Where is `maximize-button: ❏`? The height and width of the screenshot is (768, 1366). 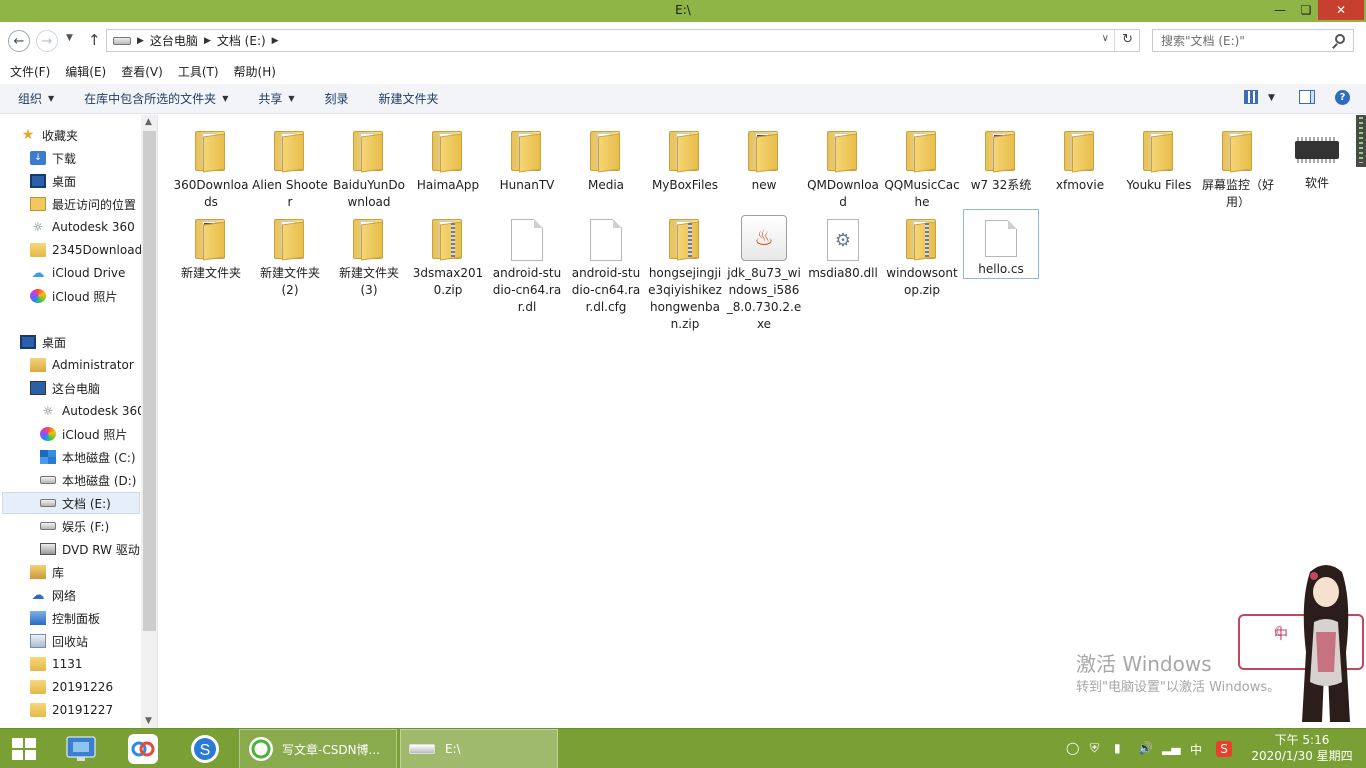 maximize-button: ❏ is located at coordinates (1306, 10).